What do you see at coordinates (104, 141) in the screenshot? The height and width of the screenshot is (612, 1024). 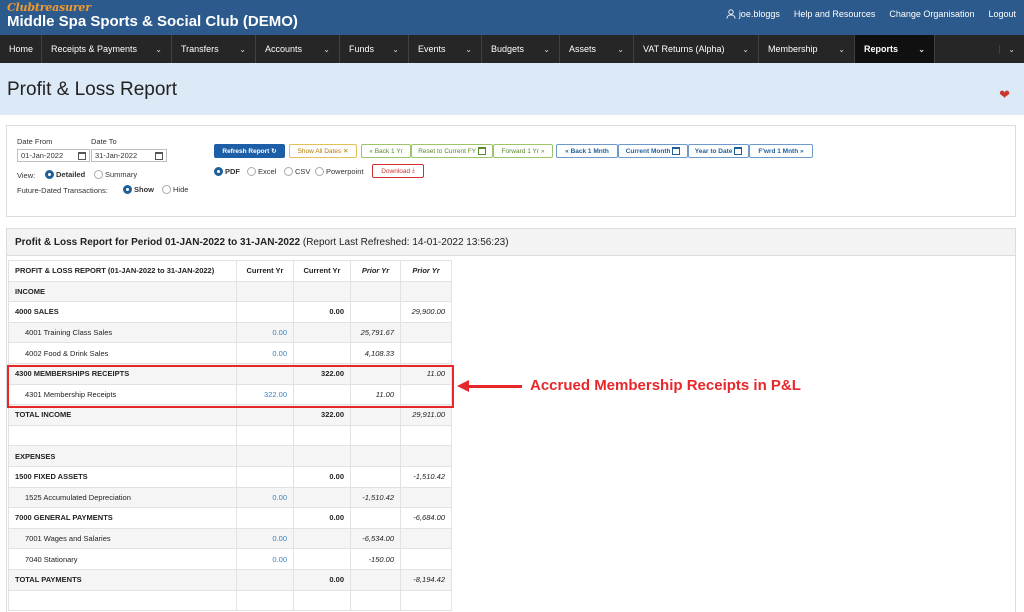 I see `date-to-label: Date To` at bounding box center [104, 141].